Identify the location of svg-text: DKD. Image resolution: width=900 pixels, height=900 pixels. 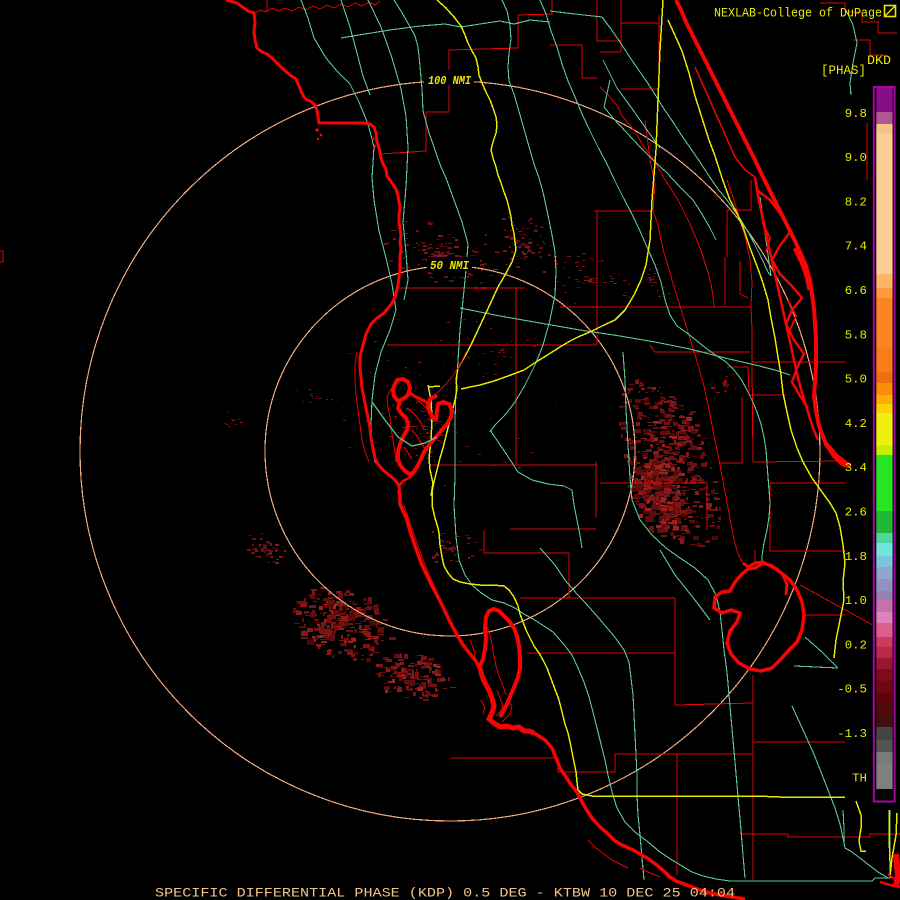
(879, 61).